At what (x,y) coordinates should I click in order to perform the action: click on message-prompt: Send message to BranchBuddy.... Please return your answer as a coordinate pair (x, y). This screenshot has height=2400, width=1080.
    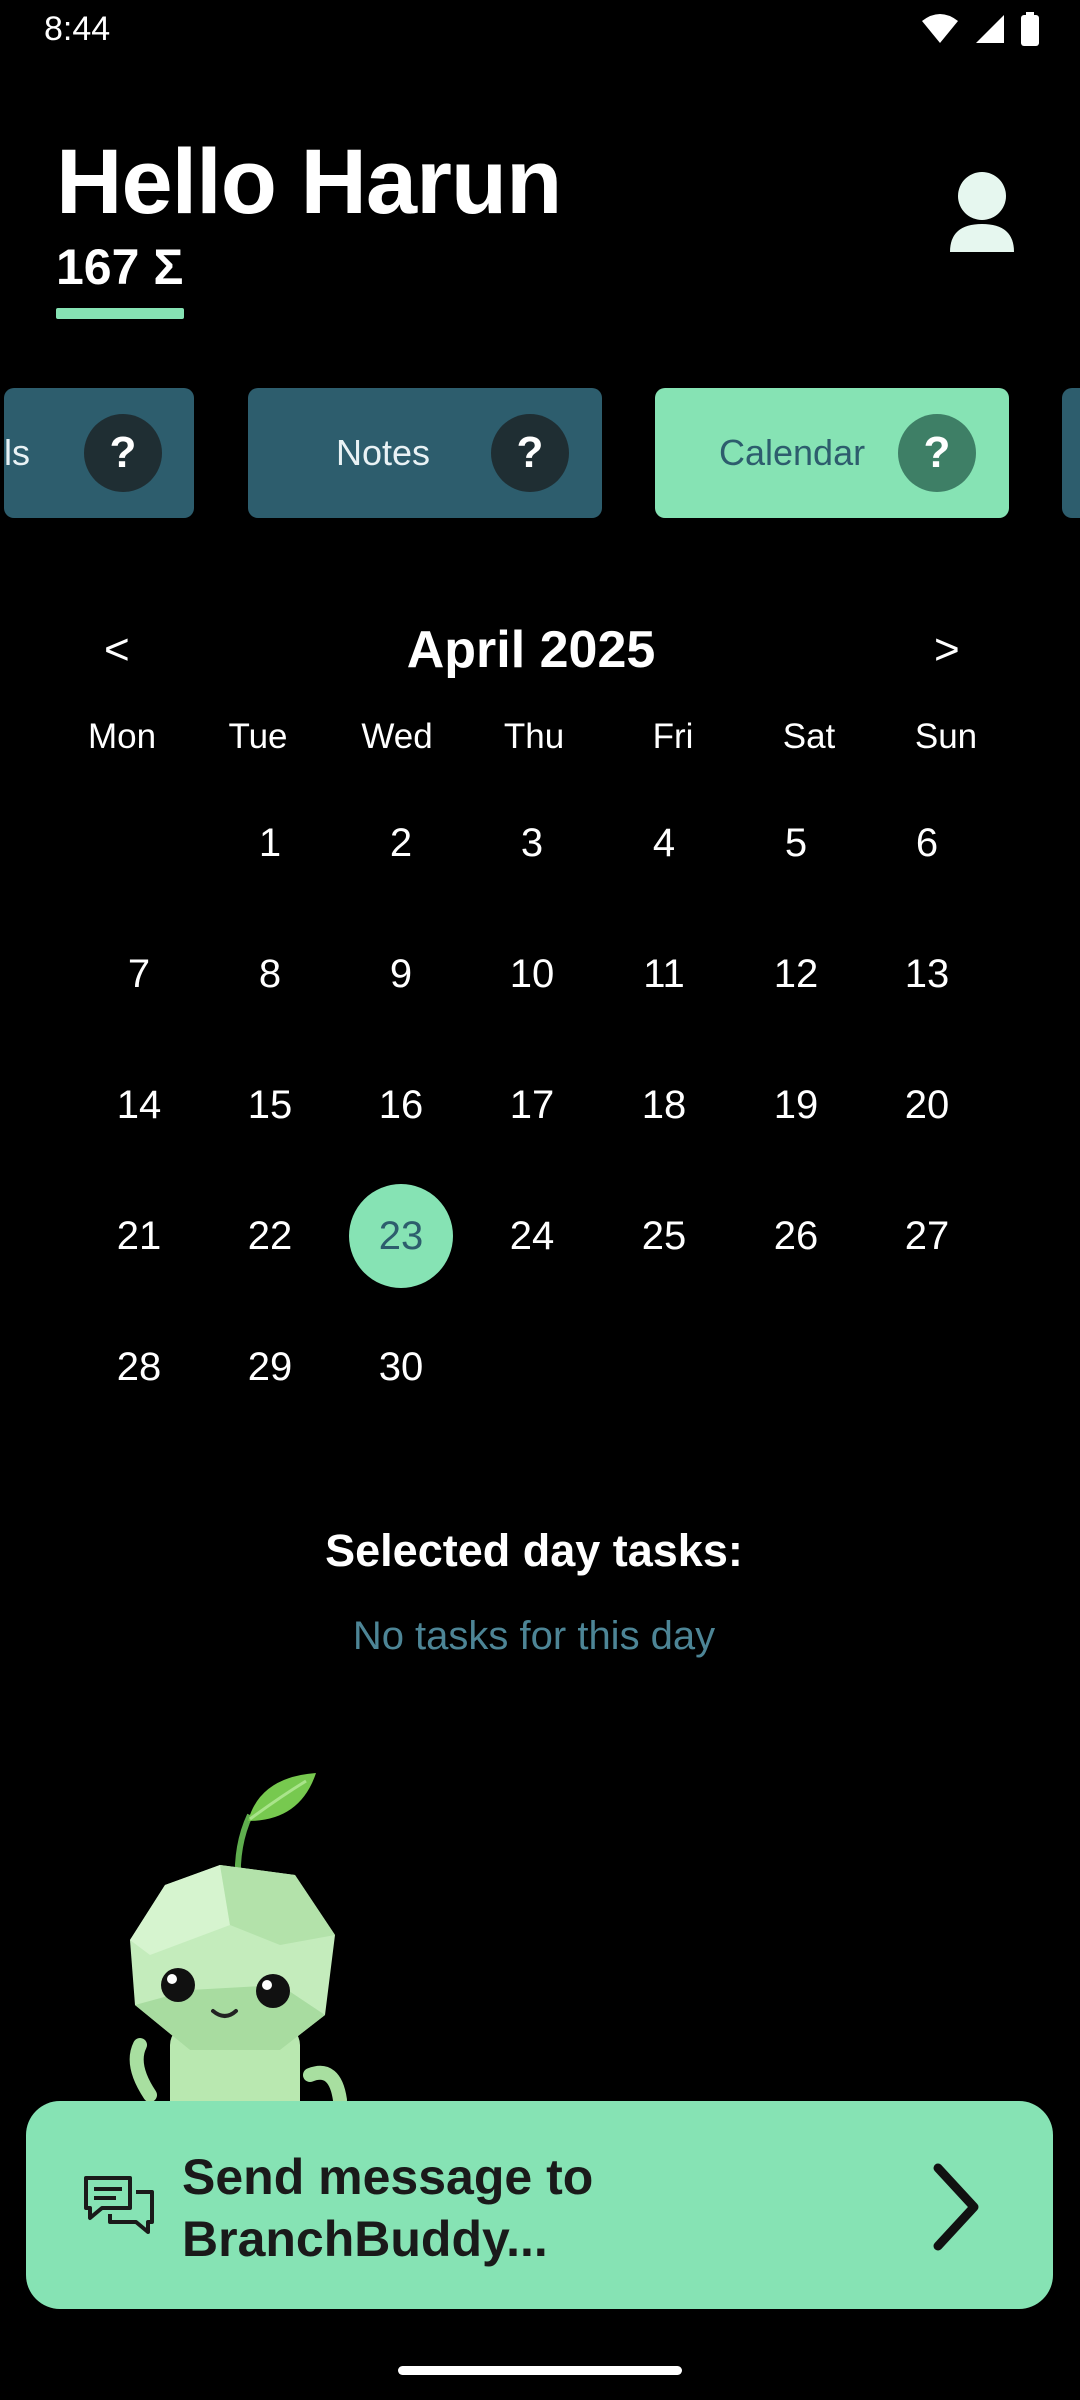
    Looking at the image, I should click on (532, 2208).